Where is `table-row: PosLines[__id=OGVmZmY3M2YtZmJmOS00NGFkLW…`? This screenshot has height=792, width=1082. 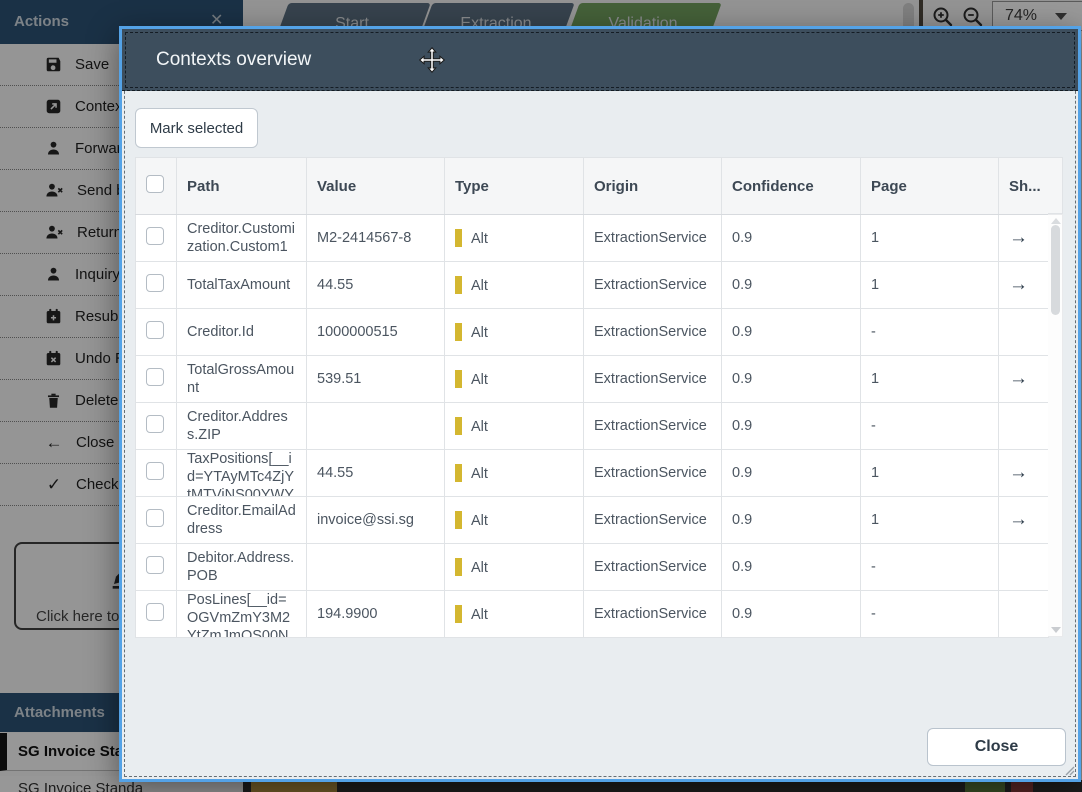
table-row: PosLines[__id=OGVmZmY3M2YtZmJmOS00NGFkLW… is located at coordinates (592, 614).